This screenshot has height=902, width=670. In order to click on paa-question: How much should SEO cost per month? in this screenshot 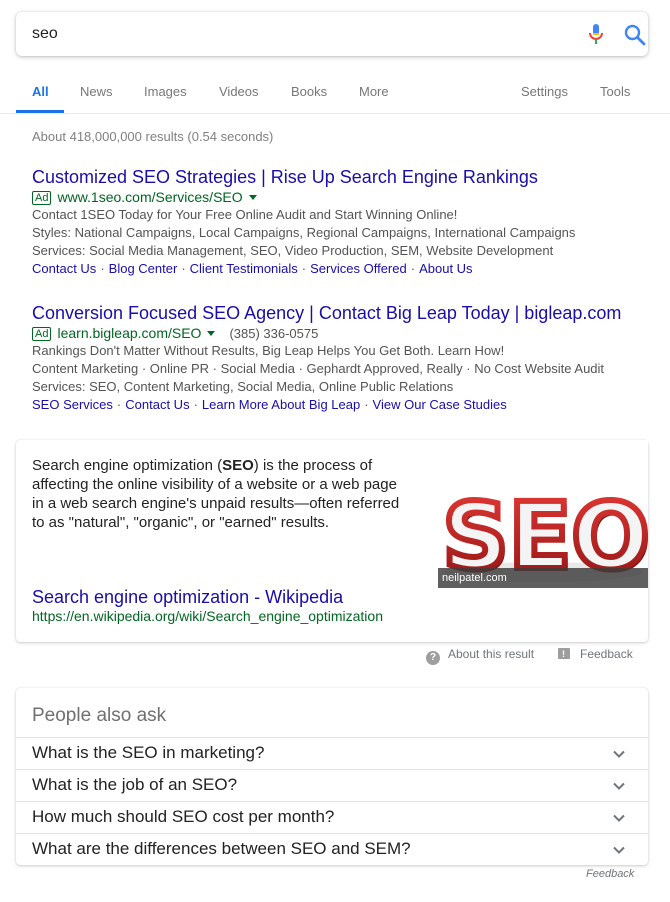, I will do `click(332, 817)`.